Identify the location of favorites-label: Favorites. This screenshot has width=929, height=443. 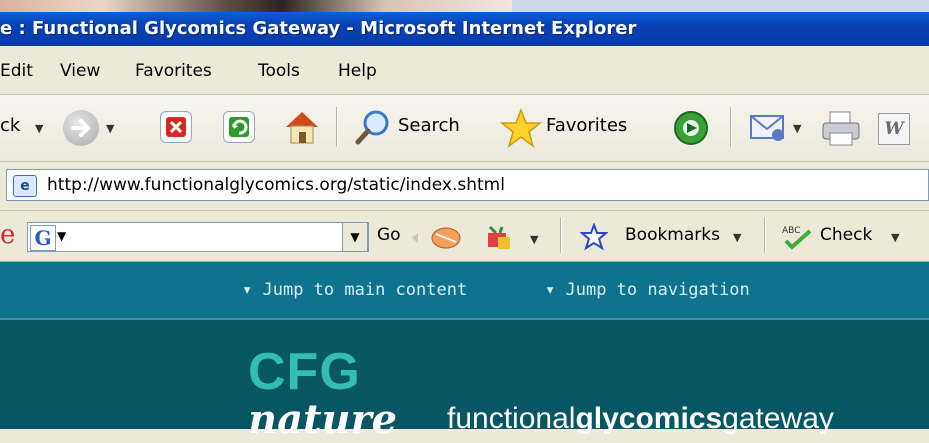
(586, 125).